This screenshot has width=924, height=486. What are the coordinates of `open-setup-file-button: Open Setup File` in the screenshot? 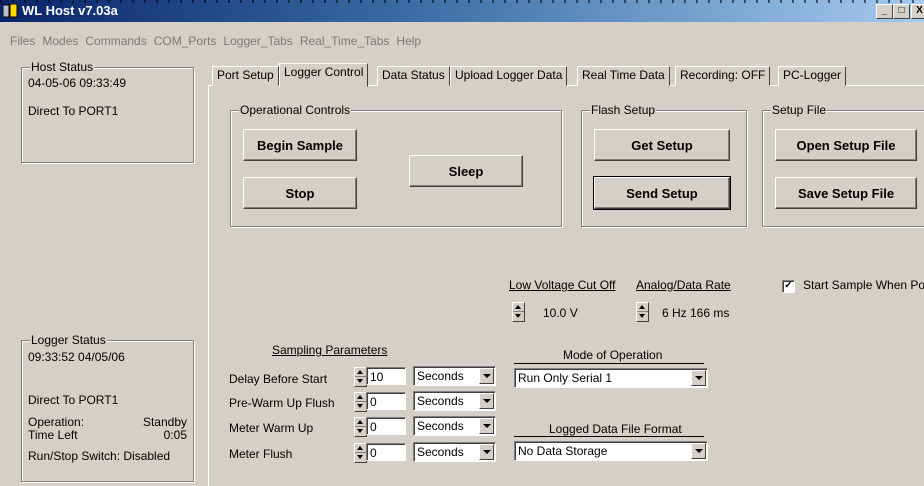 It's located at (846, 145).